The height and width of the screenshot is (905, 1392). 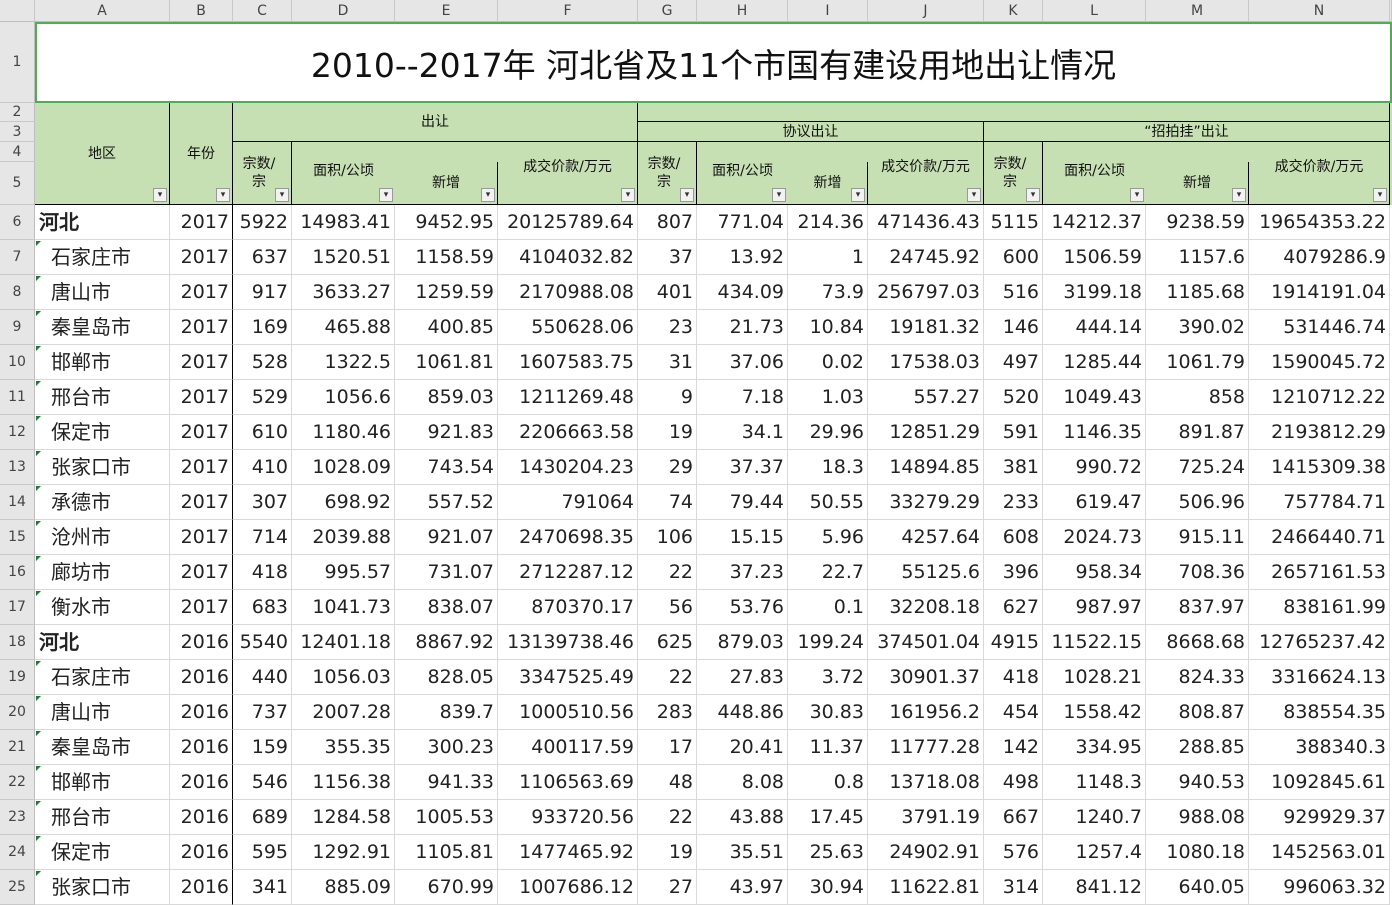 What do you see at coordinates (17, 222) in the screenshot?
I see `row-header-6: 6` at bounding box center [17, 222].